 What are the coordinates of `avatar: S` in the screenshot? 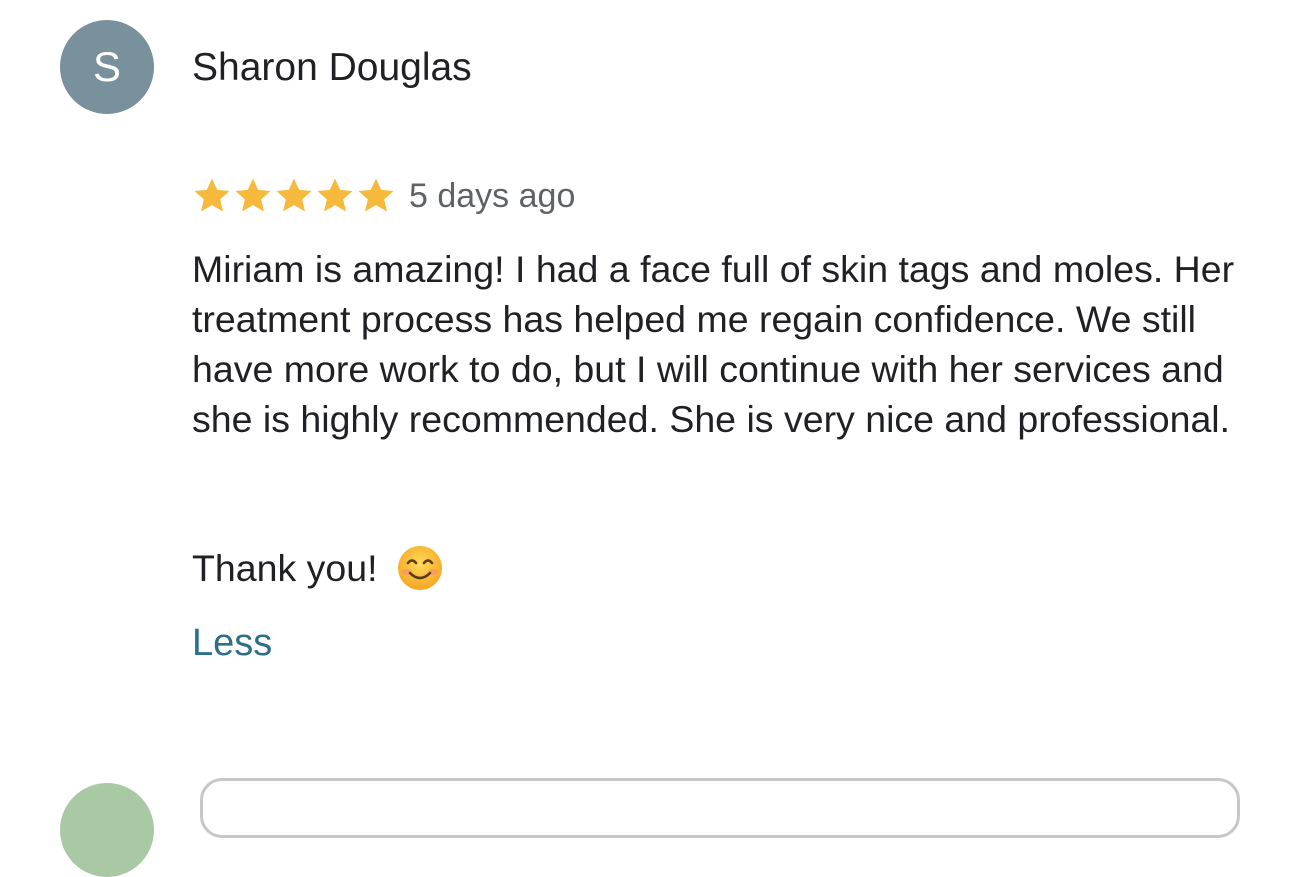 It's located at (107, 67).